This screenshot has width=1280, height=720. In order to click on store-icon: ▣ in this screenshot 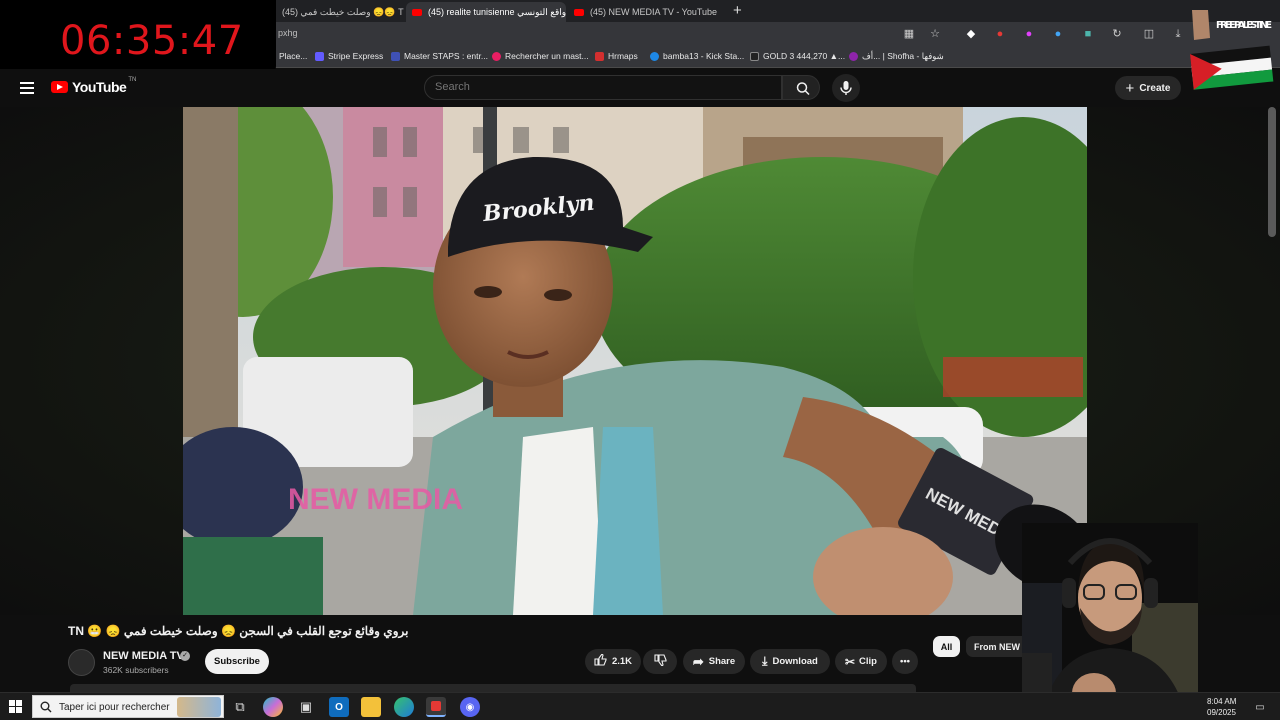, I will do `click(306, 707)`.